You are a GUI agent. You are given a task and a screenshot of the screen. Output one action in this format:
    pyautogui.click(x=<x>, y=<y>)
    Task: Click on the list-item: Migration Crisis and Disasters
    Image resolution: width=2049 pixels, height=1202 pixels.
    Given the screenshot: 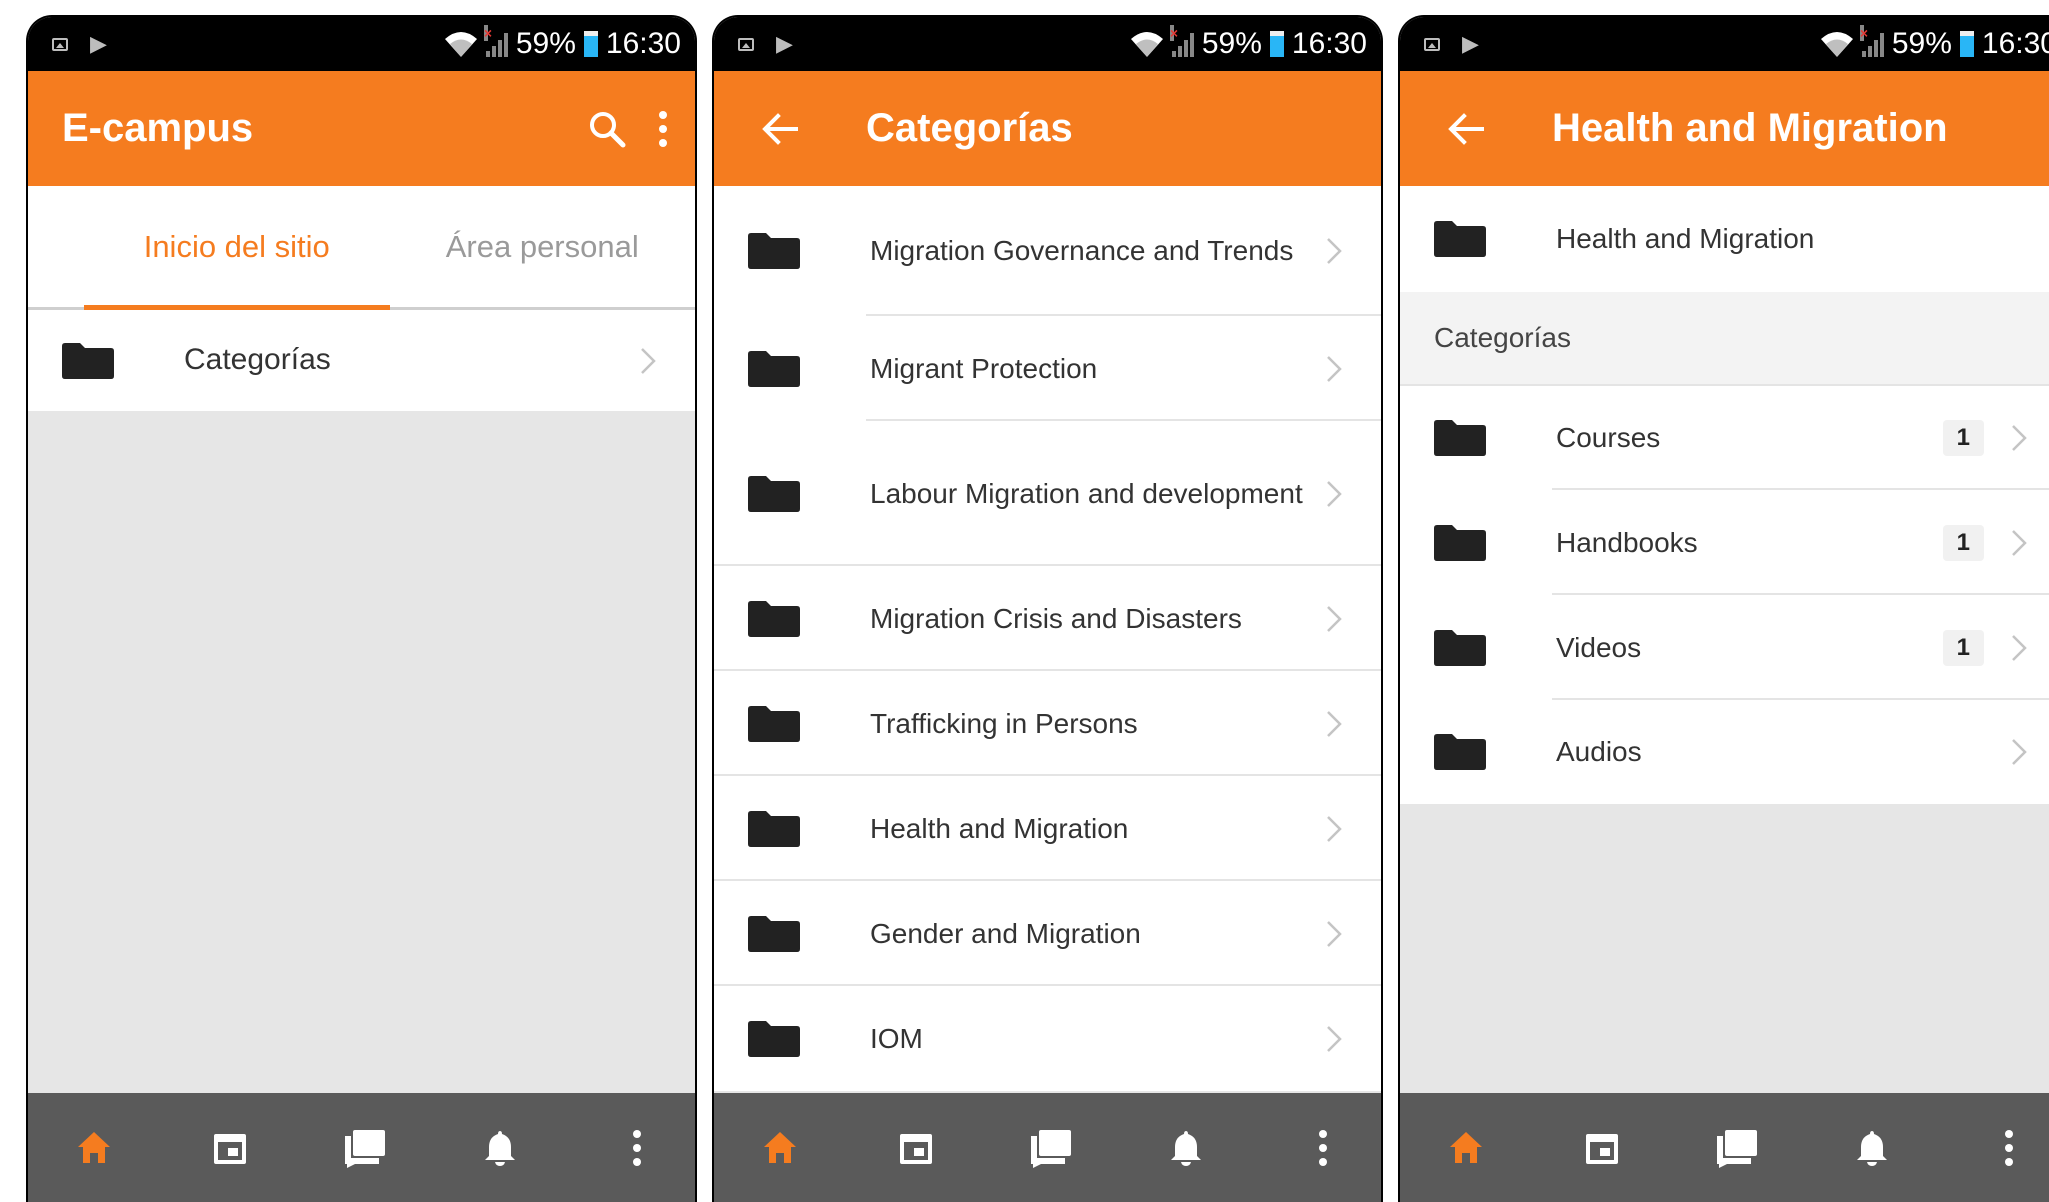 What is the action you would take?
    pyautogui.click(x=1047, y=618)
    